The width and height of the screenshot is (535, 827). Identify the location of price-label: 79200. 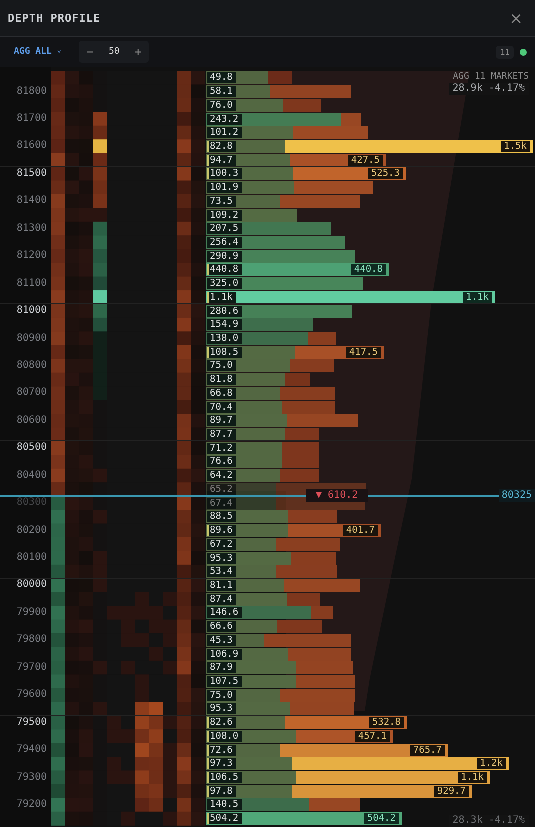
(31, 804).